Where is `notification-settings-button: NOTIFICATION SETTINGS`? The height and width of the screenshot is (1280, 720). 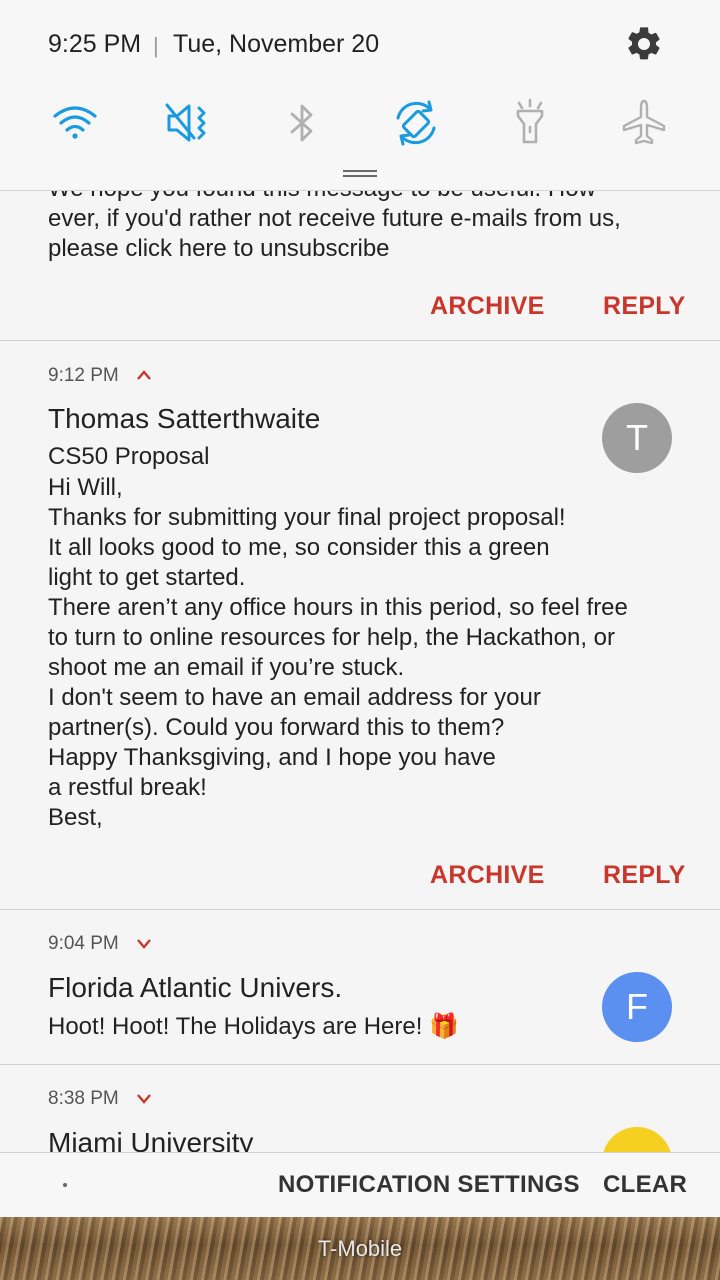
notification-settings-button: NOTIFICATION SETTINGS is located at coordinates (429, 1185).